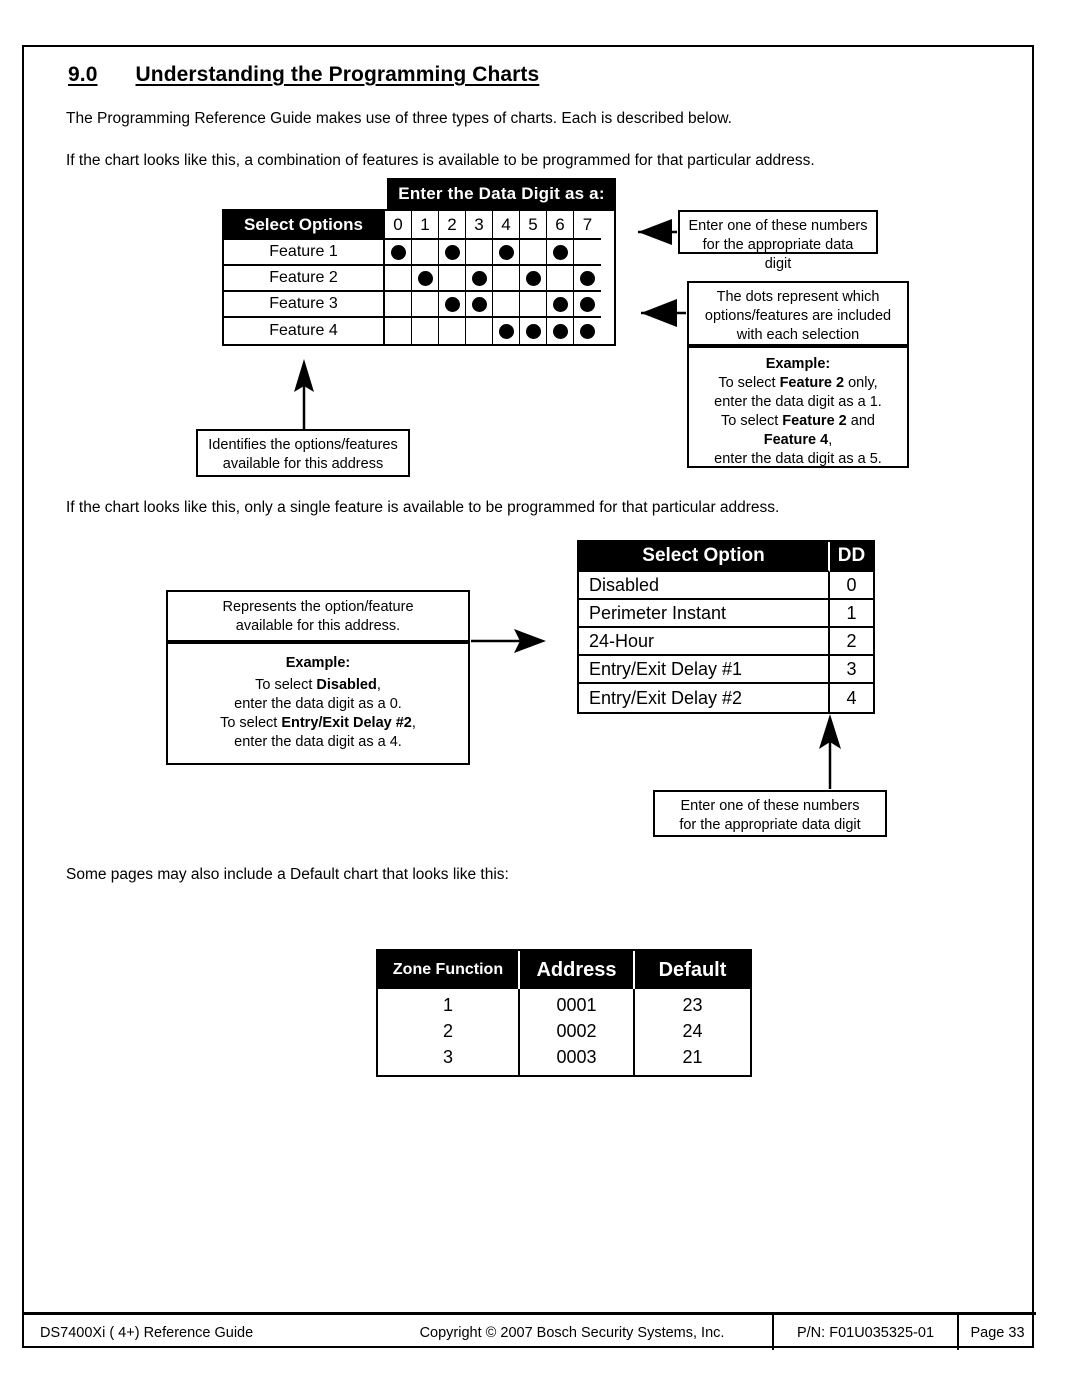  What do you see at coordinates (506, 225) in the screenshot?
I see `digit-header-4: 4` at bounding box center [506, 225].